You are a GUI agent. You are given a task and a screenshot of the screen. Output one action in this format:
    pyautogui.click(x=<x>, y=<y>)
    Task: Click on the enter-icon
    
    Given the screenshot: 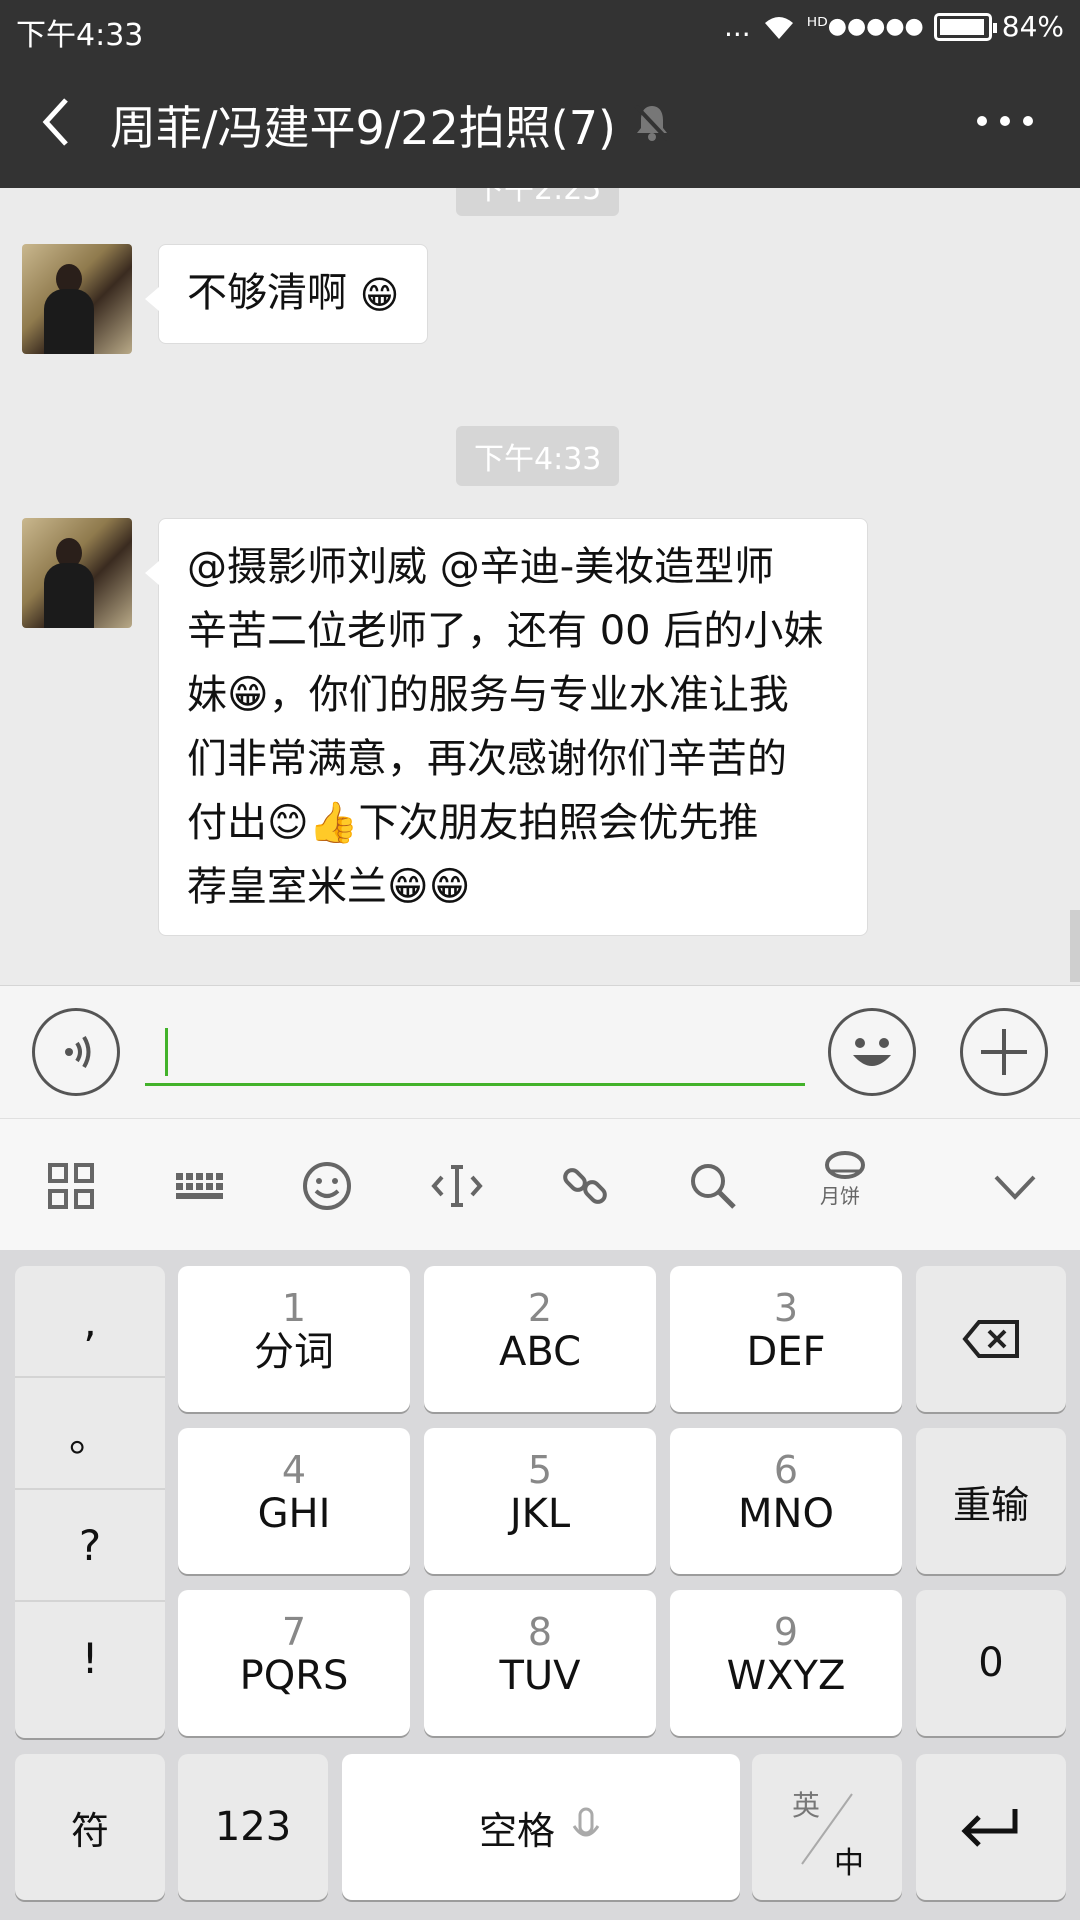 What is the action you would take?
    pyautogui.click(x=989, y=1828)
    